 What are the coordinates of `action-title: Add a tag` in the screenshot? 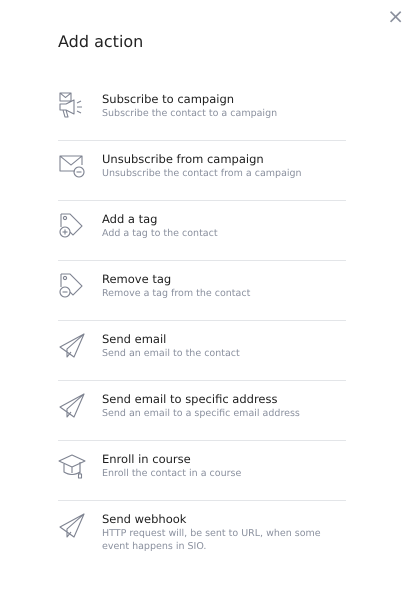 It's located at (130, 219).